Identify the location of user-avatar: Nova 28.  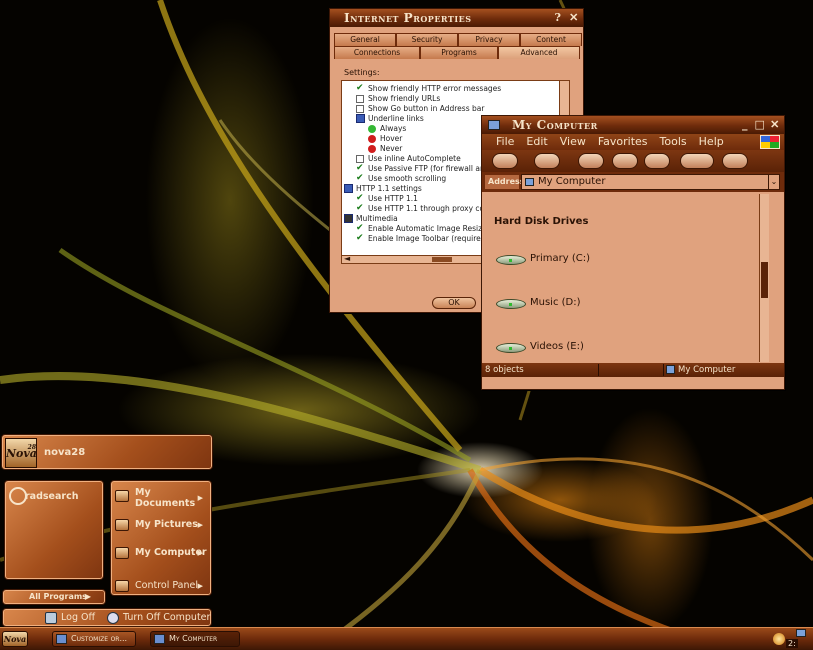
(21, 453).